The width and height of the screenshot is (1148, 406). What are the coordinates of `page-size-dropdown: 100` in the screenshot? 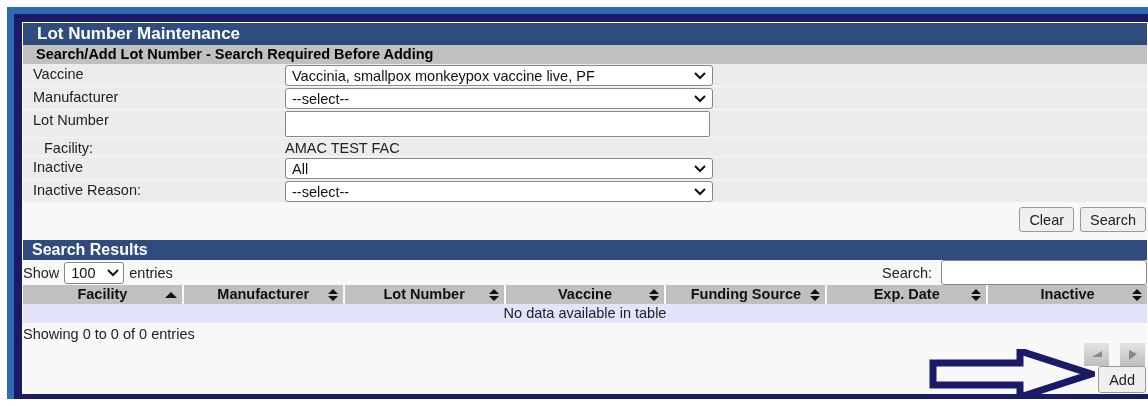 It's located at (94, 272).